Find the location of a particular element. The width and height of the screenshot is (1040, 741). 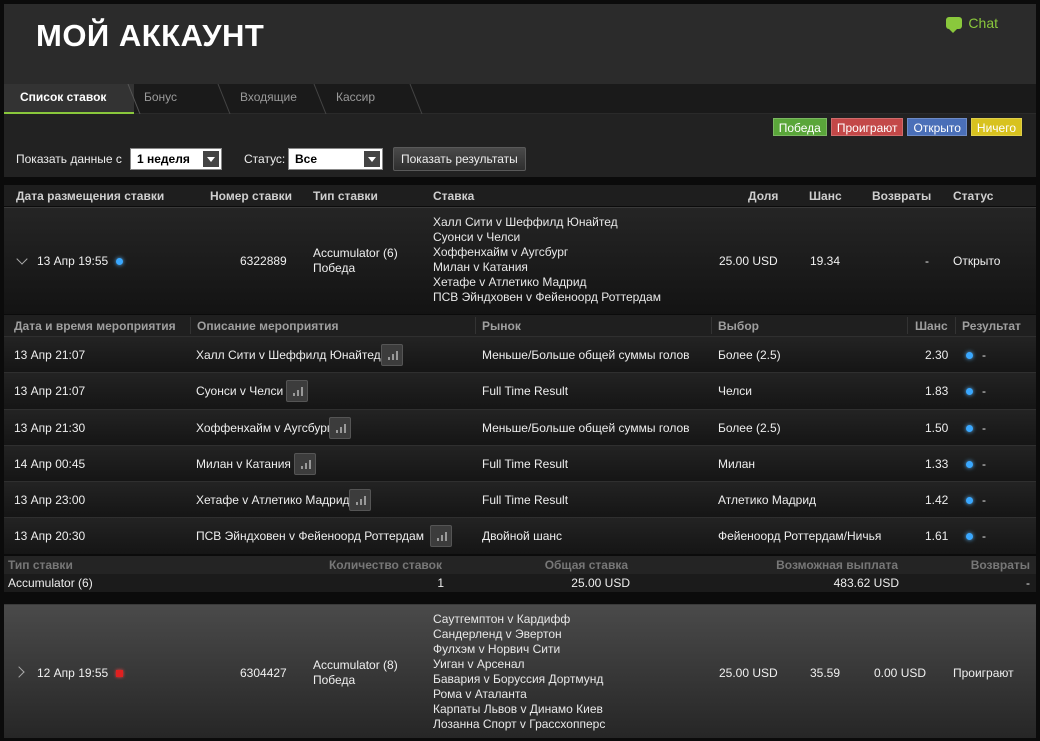

tab-label: Список ставок is located at coordinates (63, 97).